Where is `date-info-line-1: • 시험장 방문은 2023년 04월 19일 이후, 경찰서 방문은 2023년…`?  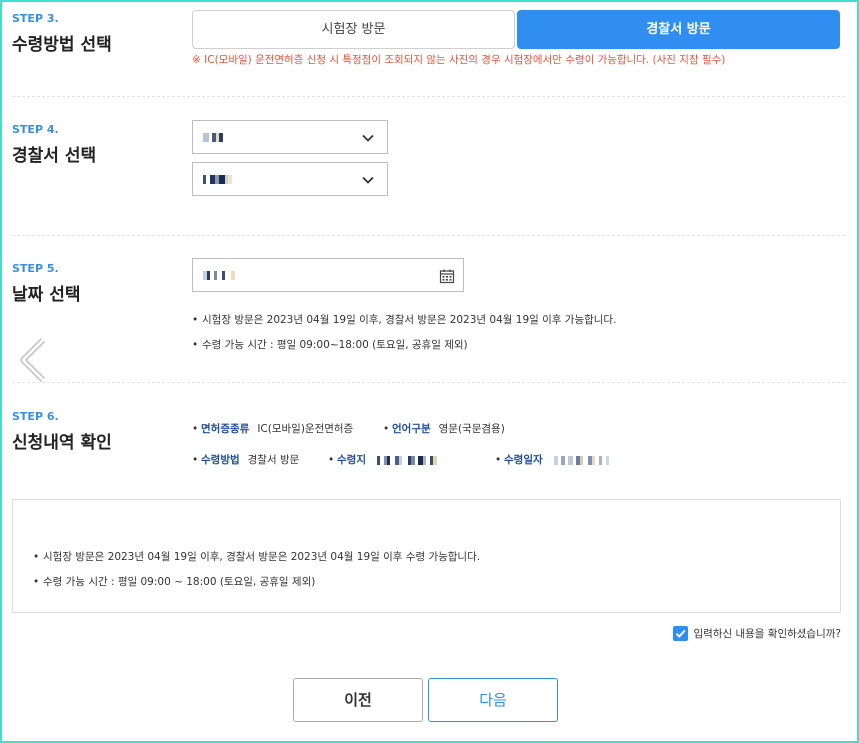
date-info-line-1: • 시험장 방문은 2023년 04월 19일 이후, 경찰서 방문은 2023년… is located at coordinates (404, 320).